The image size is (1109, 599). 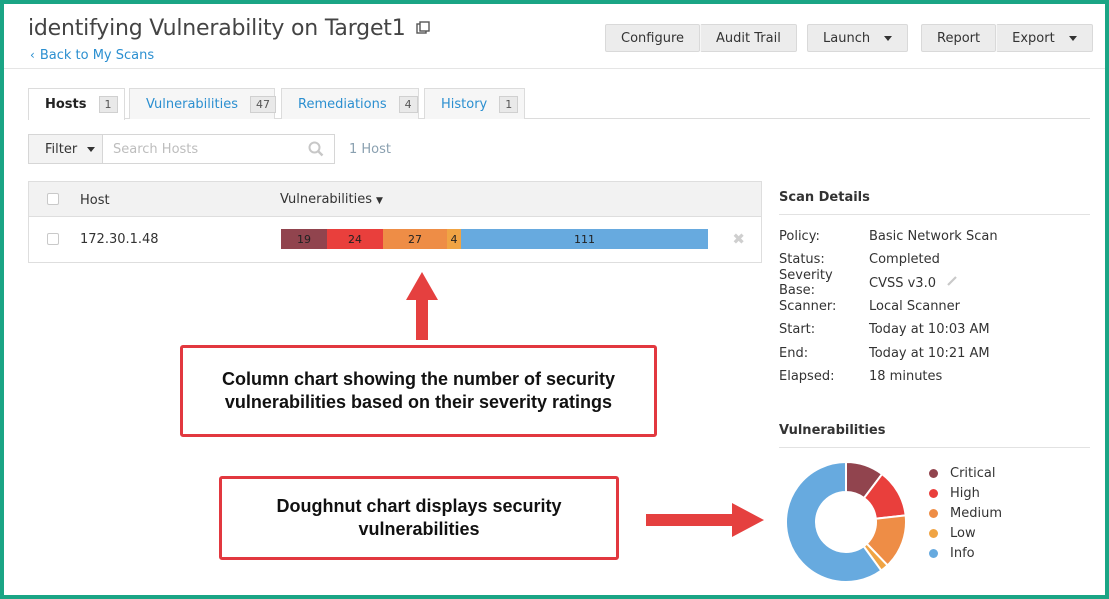 I want to click on vulnerabilities-doughnut-chart, so click(x=846, y=522).